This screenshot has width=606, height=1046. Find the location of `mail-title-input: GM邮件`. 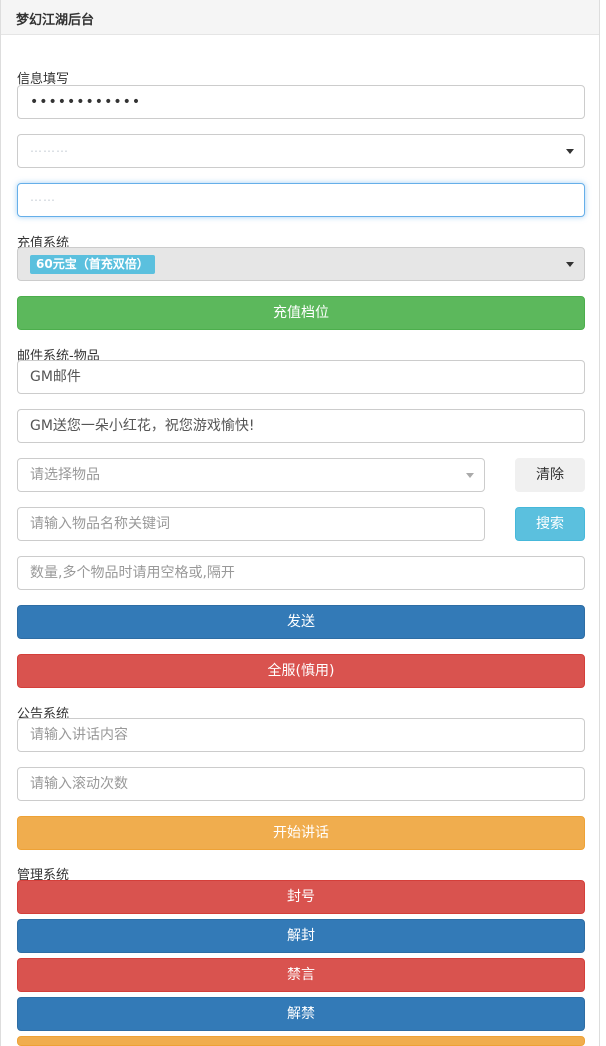

mail-title-input: GM邮件 is located at coordinates (301, 377).